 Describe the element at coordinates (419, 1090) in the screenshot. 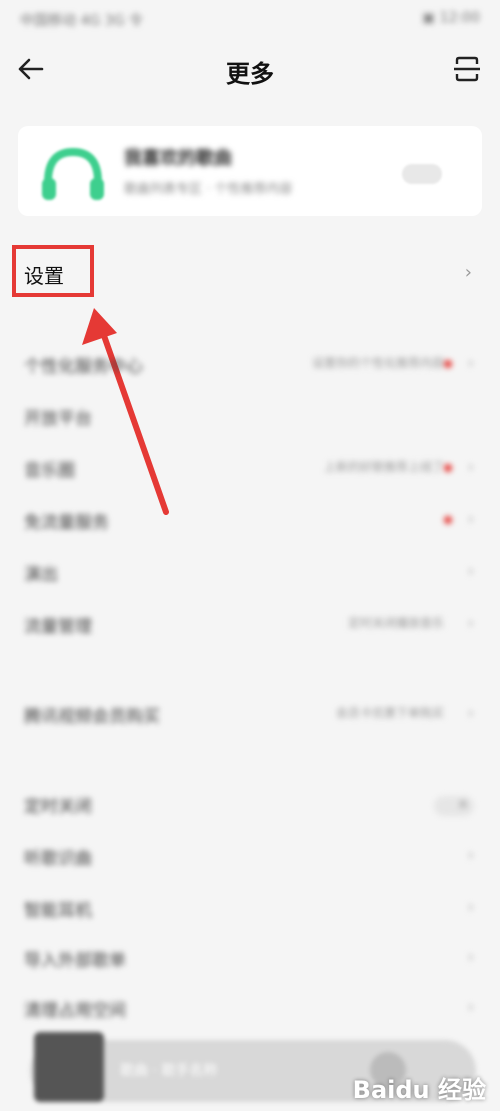

I see `watermark: Baidu 经验` at that location.